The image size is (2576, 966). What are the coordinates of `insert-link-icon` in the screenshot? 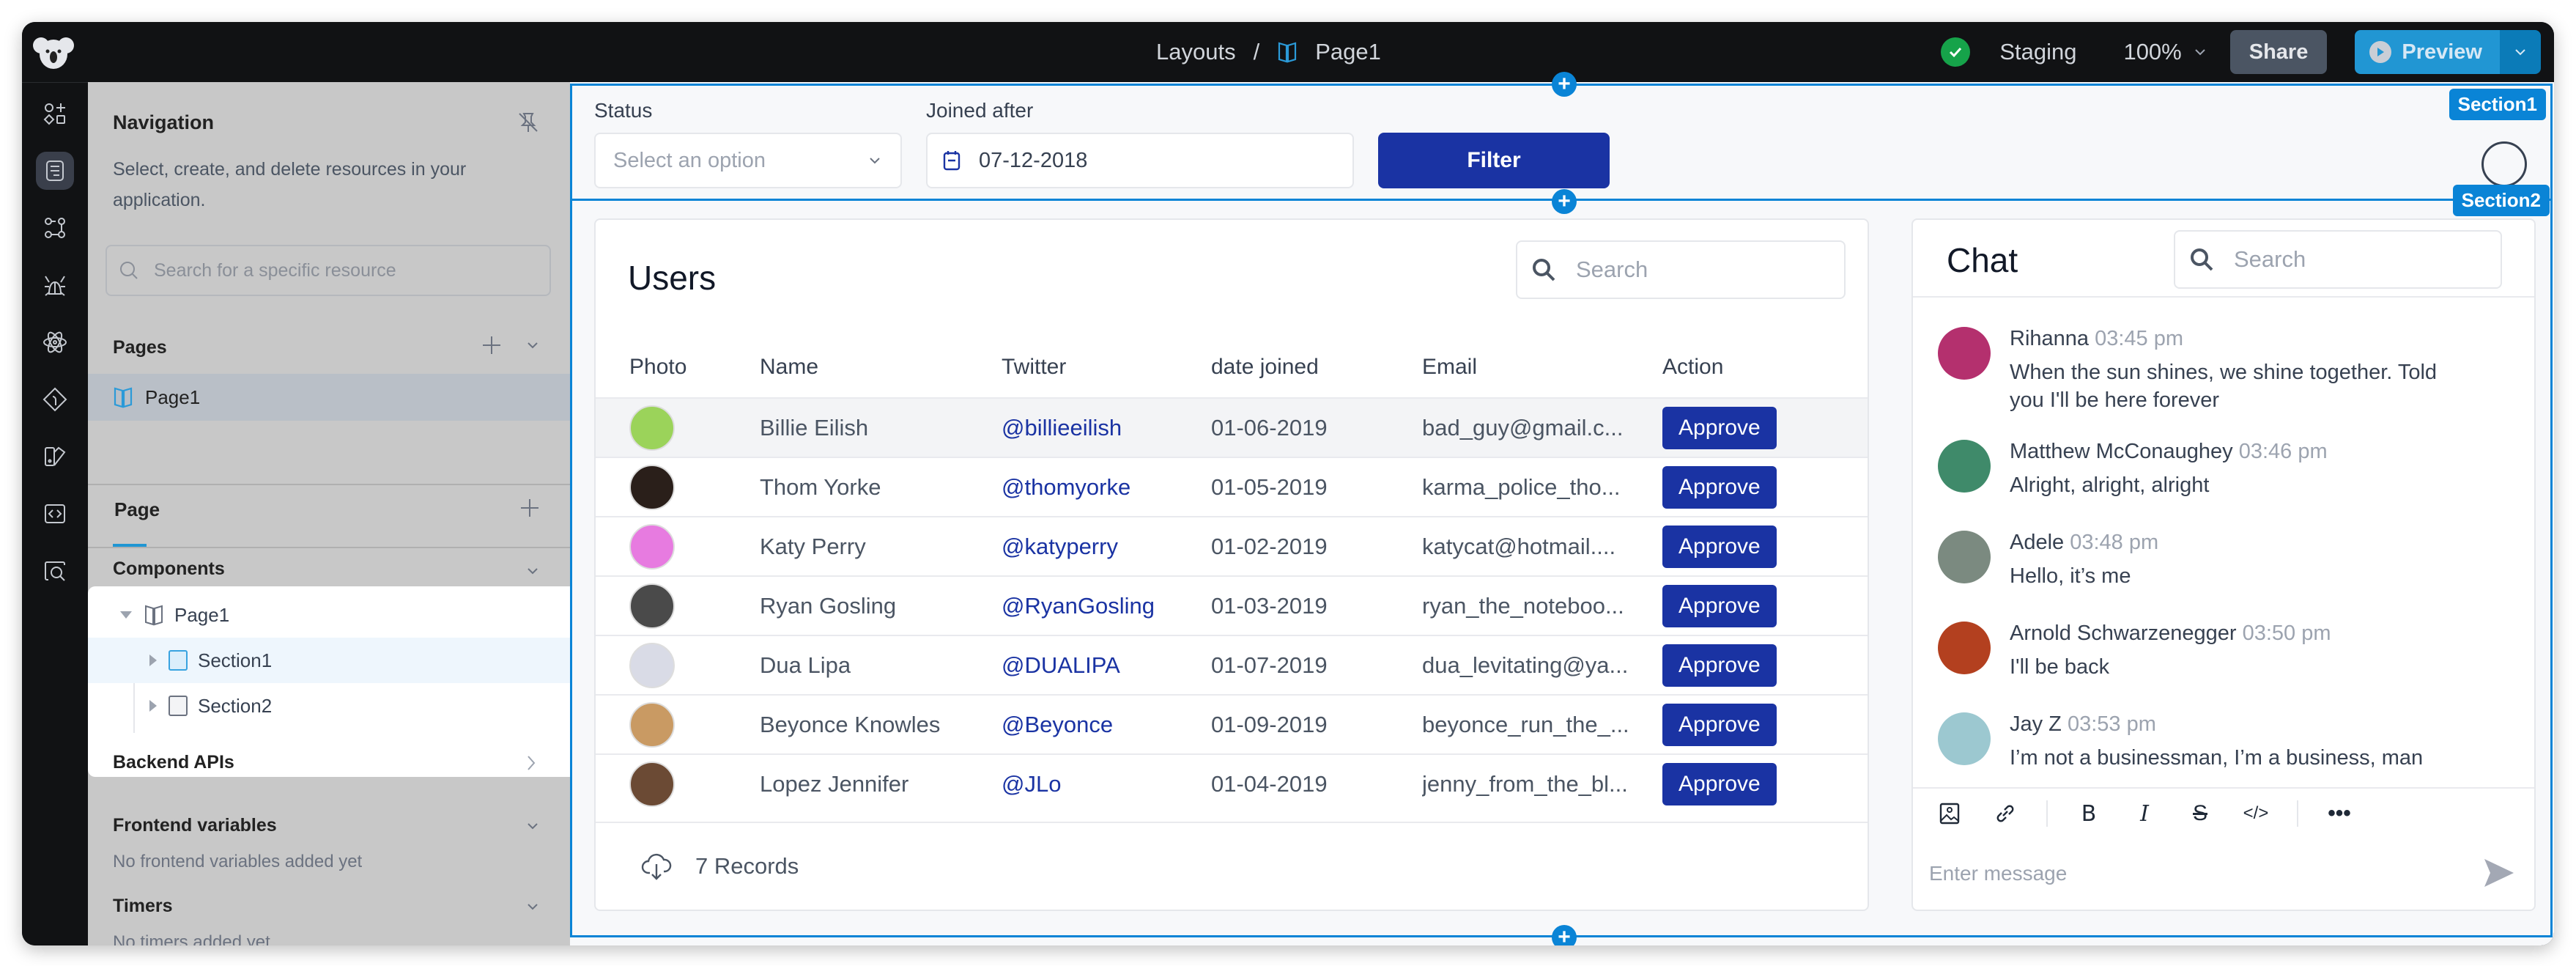 It's located at (2005, 813).